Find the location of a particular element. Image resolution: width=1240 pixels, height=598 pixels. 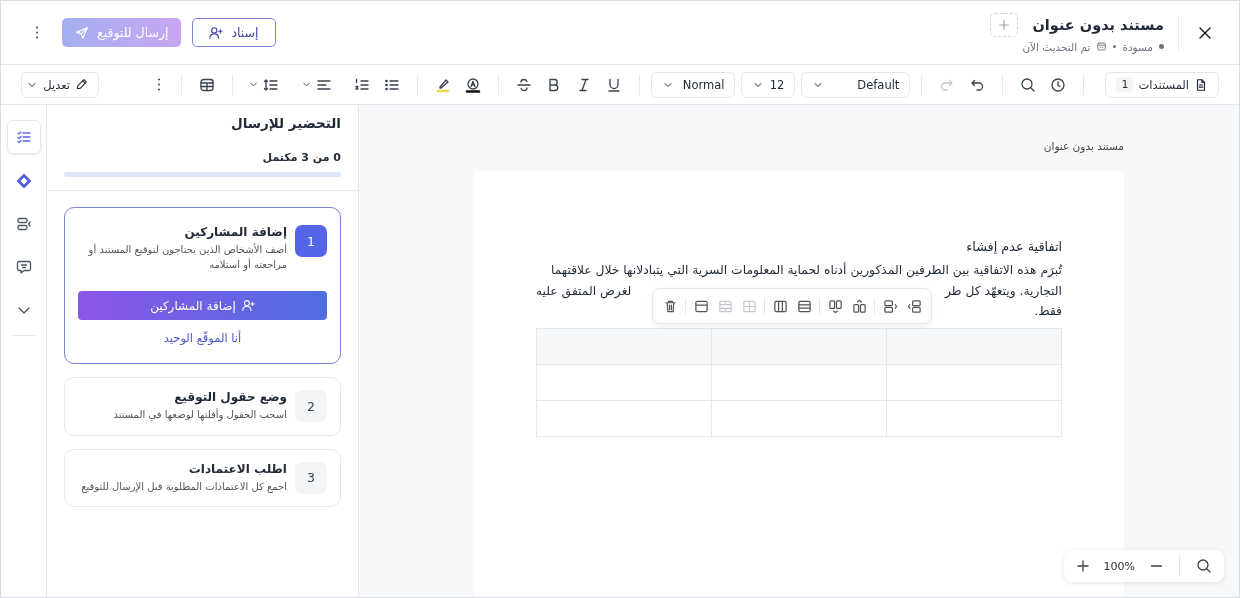

step-number: 2 is located at coordinates (311, 406).